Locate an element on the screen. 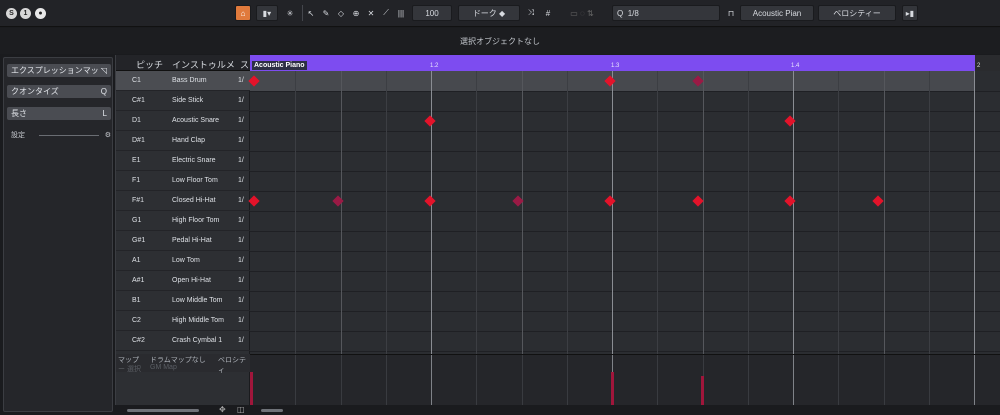  insert-velocity-icon: ▮▾ is located at coordinates (267, 13).